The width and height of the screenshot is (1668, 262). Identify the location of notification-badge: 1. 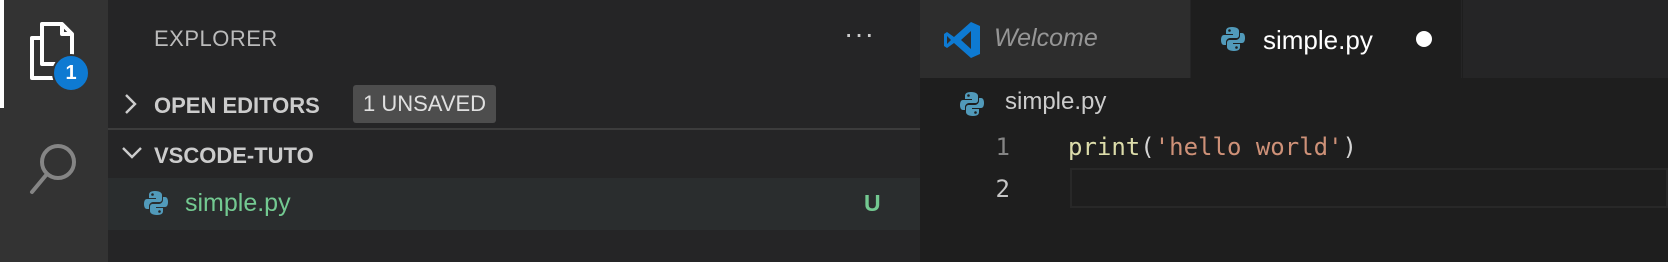
(71, 73).